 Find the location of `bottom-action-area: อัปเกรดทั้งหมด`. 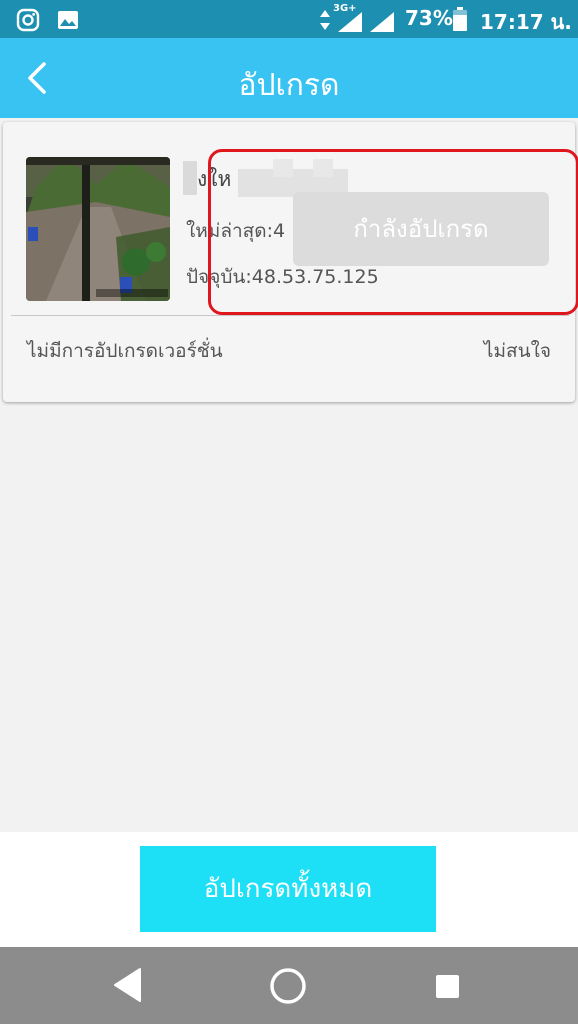

bottom-action-area: อัปเกรดทั้งหมด is located at coordinates (289, 889).